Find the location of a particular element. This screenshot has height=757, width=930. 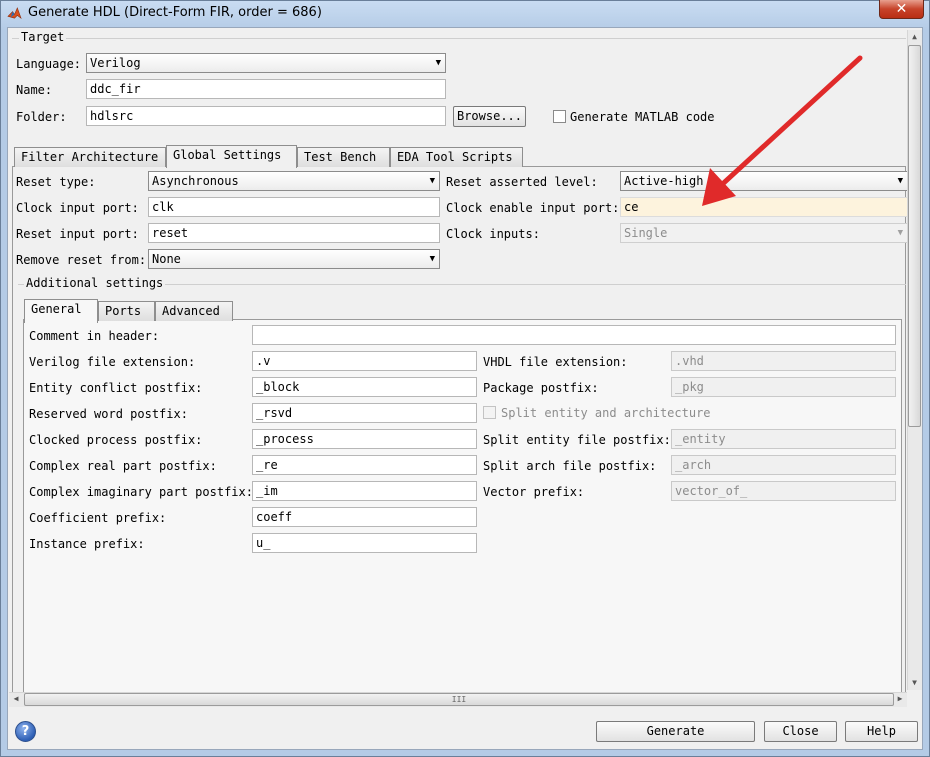

folder-input: hdlsrc is located at coordinates (266, 116).